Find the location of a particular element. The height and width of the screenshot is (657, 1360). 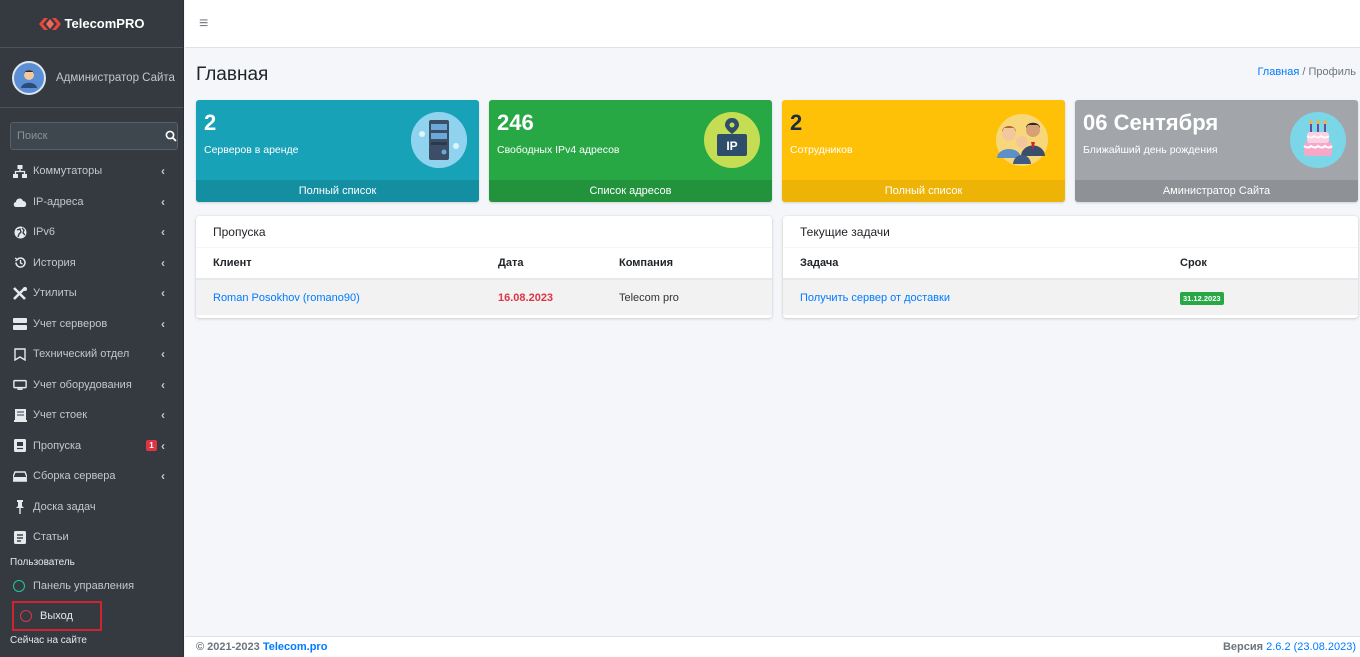

notification-badge: 1 is located at coordinates (151, 446).